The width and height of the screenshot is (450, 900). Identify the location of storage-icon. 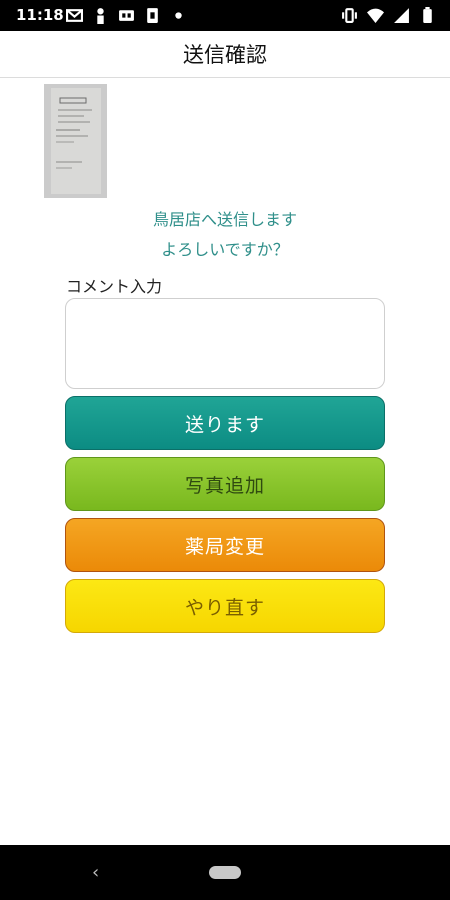
(152, 15).